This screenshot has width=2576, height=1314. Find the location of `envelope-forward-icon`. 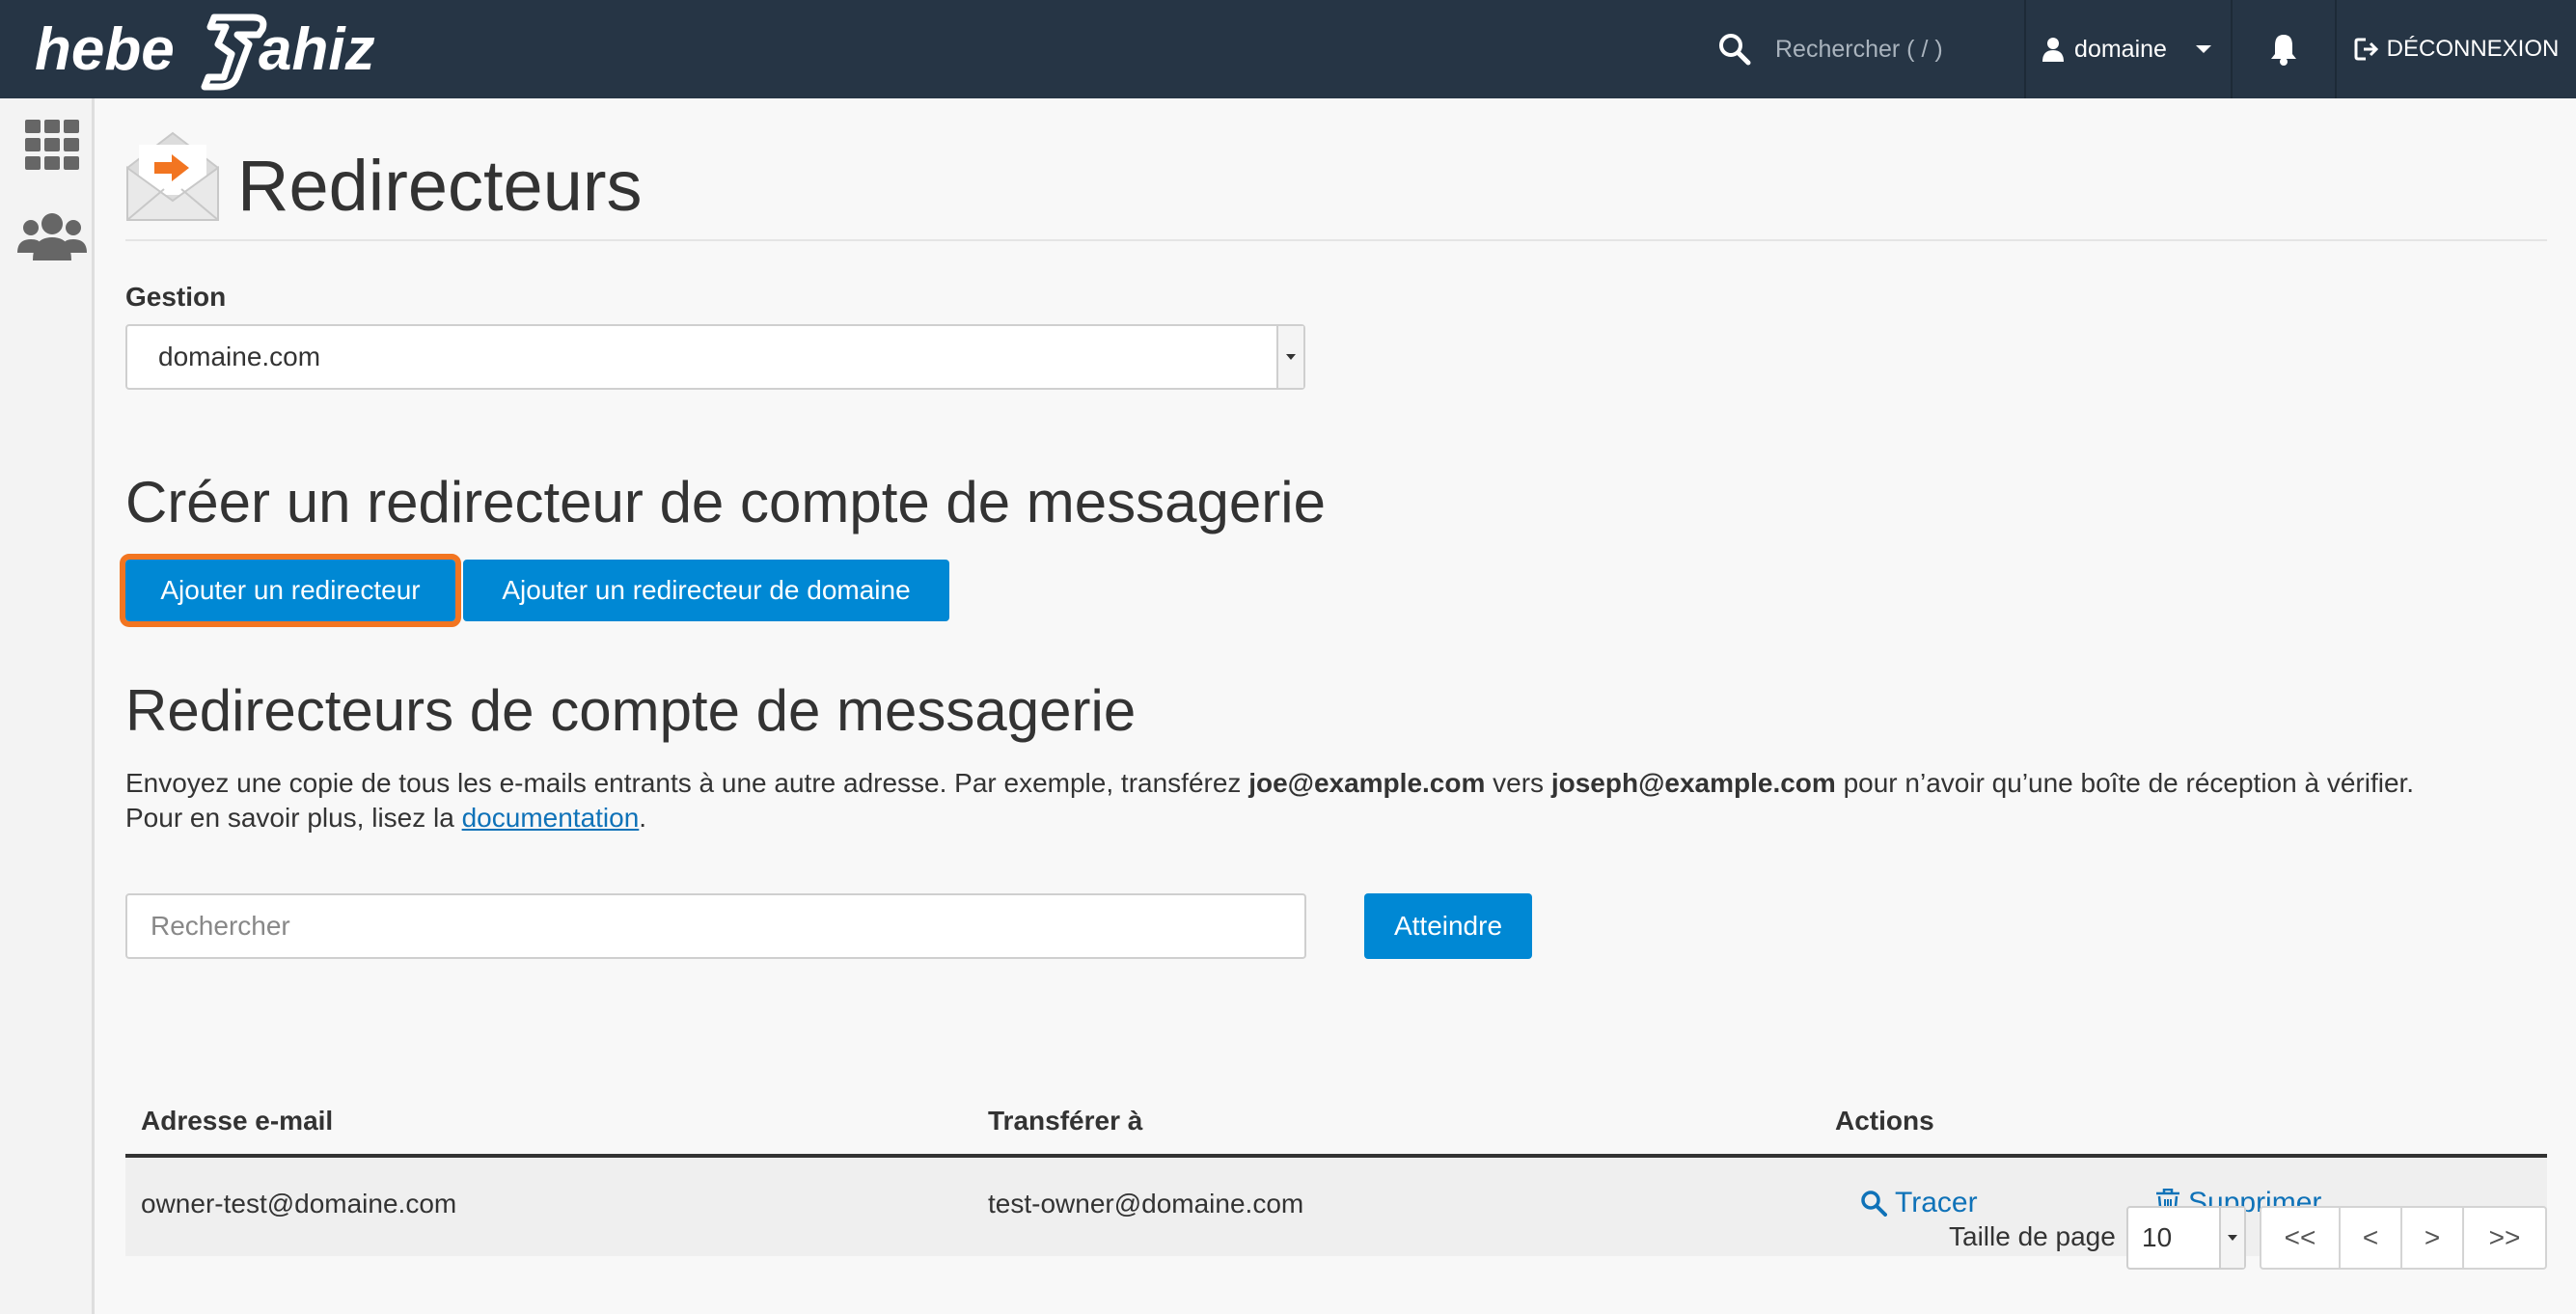

envelope-forward-icon is located at coordinates (172, 176).